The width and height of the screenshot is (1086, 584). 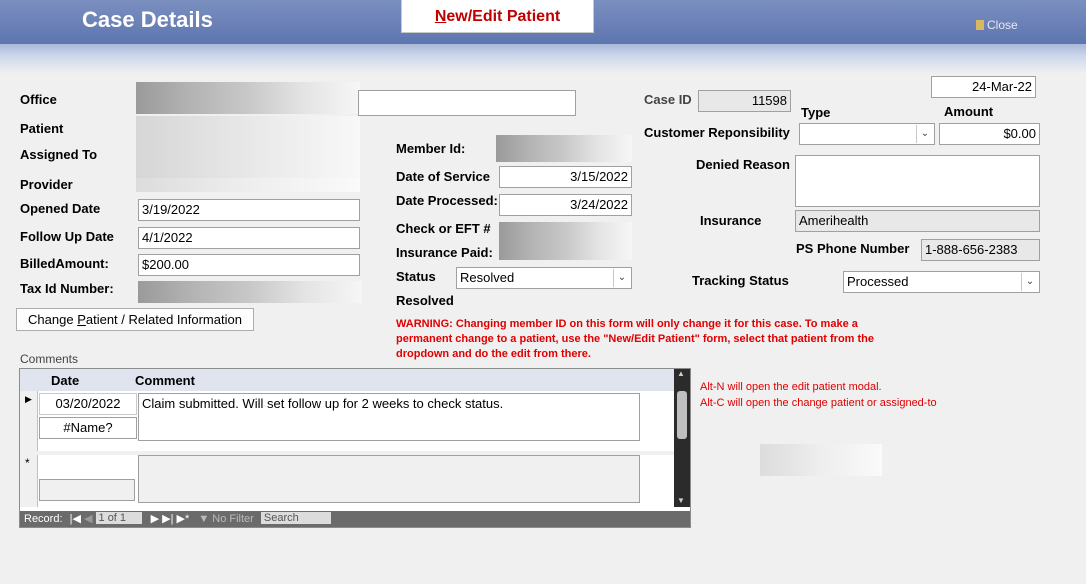 I want to click on assigned-to-label: Assigned To, so click(x=59, y=154).